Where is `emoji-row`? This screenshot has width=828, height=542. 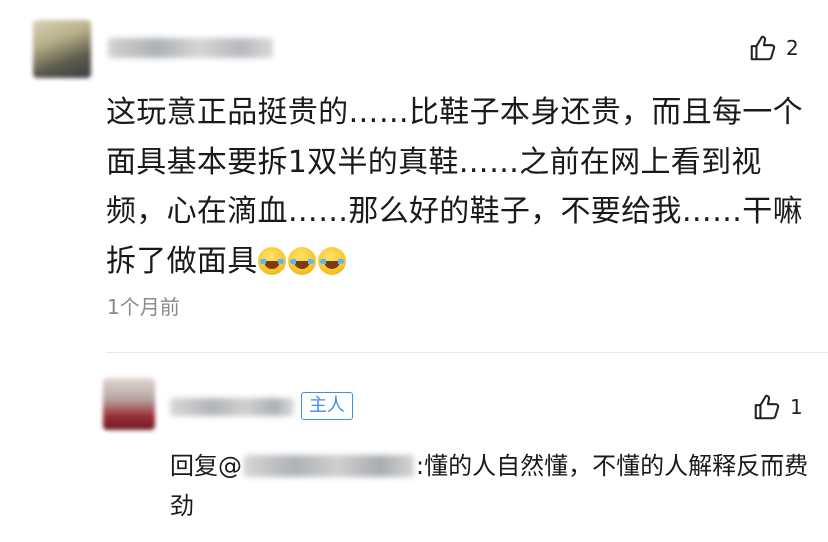
emoji-row is located at coordinates (301, 260).